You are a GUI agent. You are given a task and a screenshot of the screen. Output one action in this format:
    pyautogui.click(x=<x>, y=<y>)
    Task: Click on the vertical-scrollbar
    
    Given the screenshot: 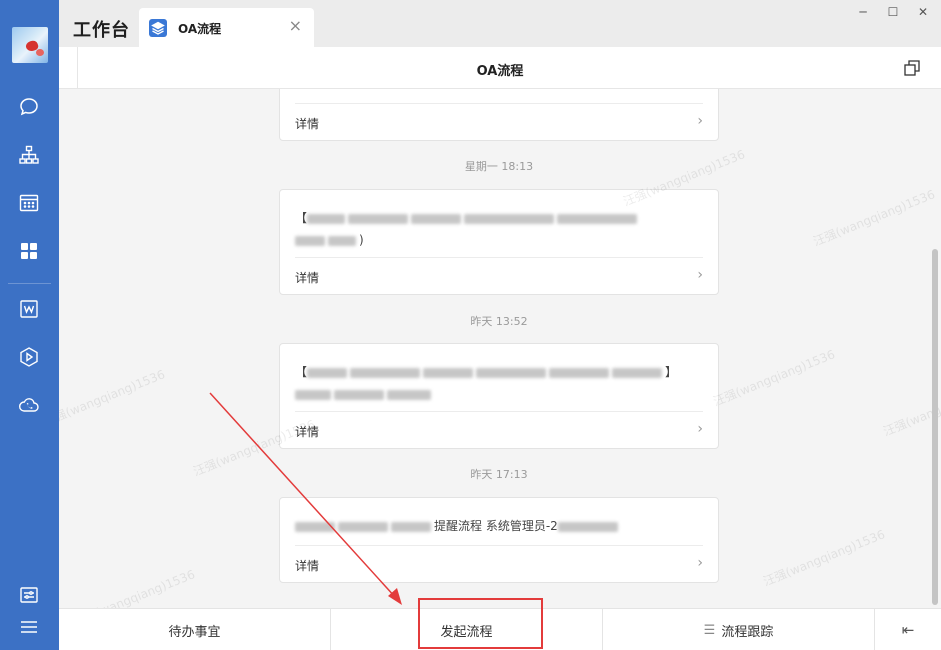 What is the action you would take?
    pyautogui.click(x=935, y=427)
    